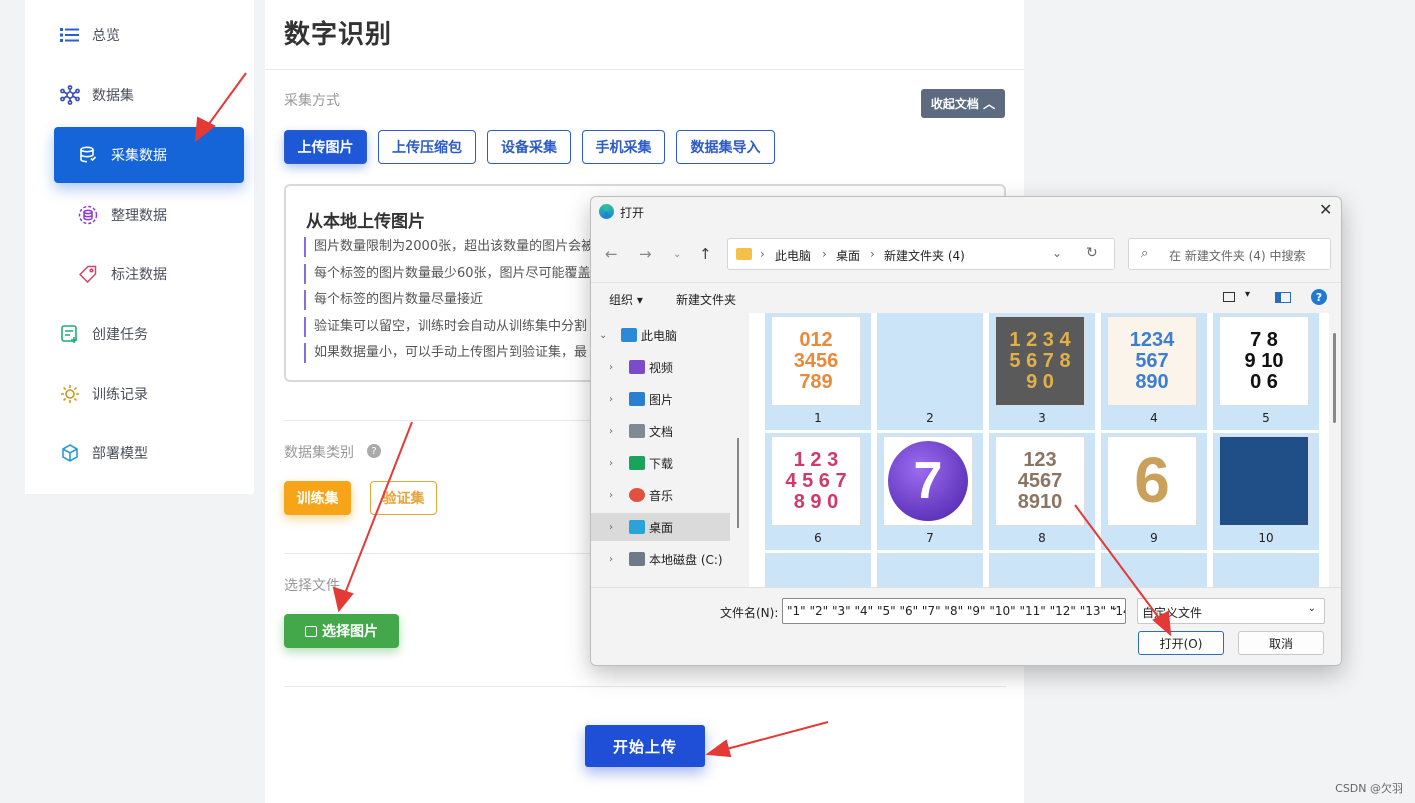  I want to click on tree-item-videos: › 视频, so click(660, 367).